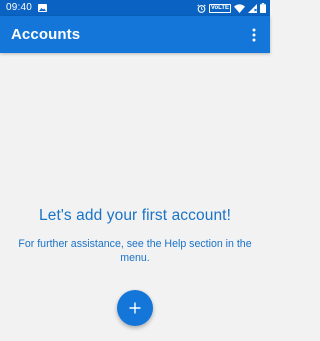 This screenshot has height=341, width=320. Describe the element at coordinates (263, 8) in the screenshot. I see `battery-icon` at that location.